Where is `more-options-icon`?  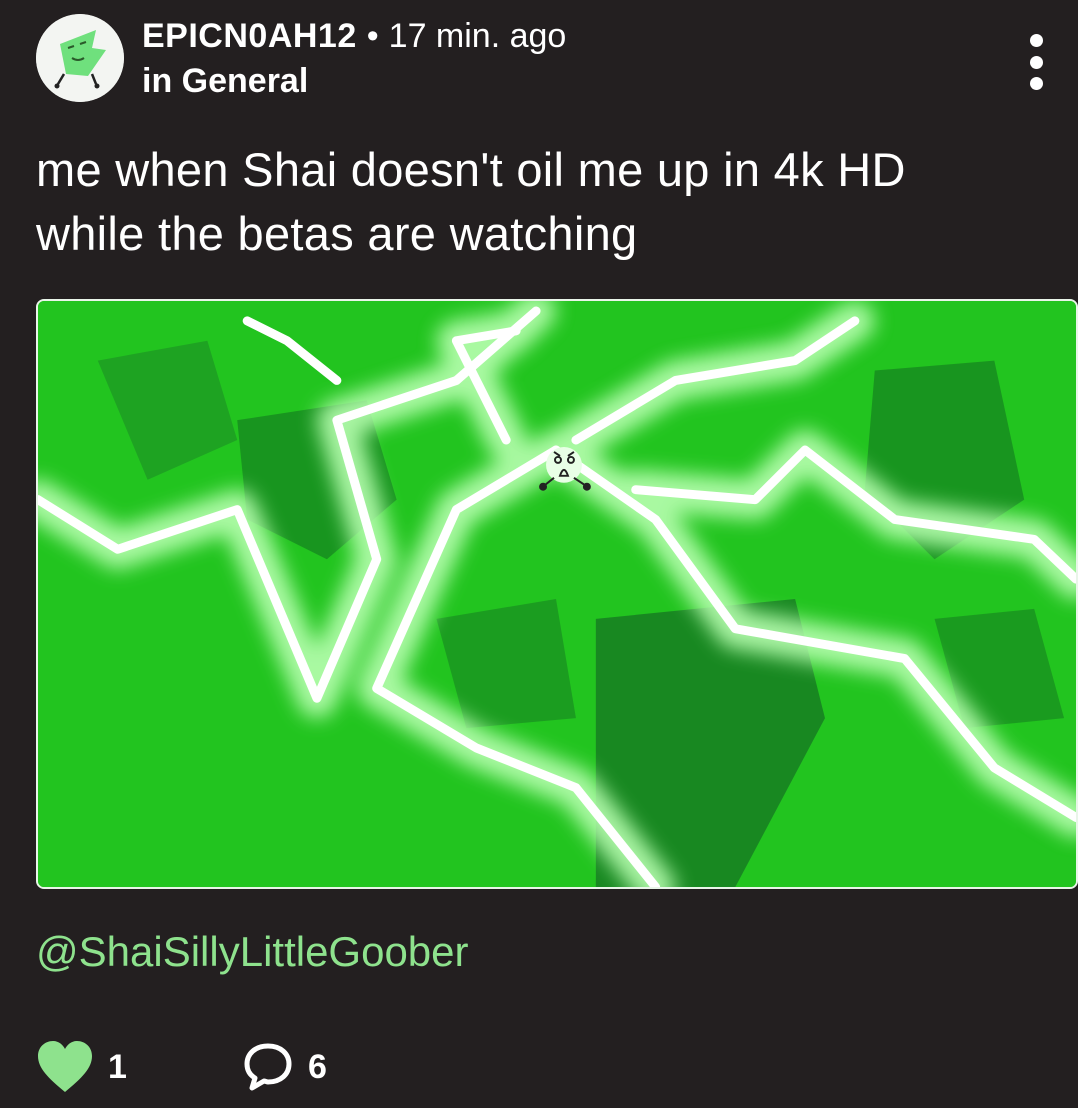
more-options-icon is located at coordinates (1036, 62).